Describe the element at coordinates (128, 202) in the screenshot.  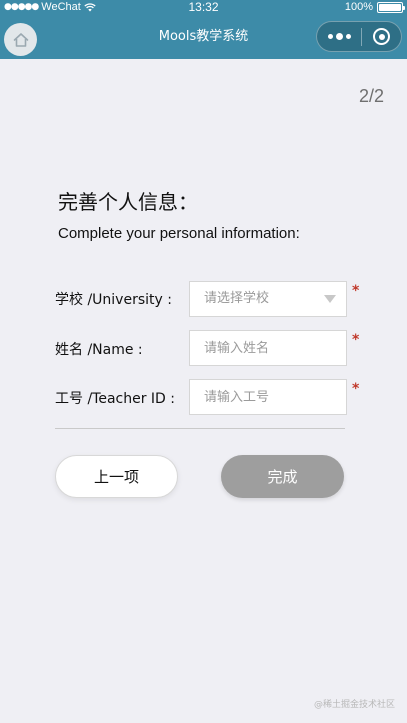
I see `form-title: 完善个人信息：` at that location.